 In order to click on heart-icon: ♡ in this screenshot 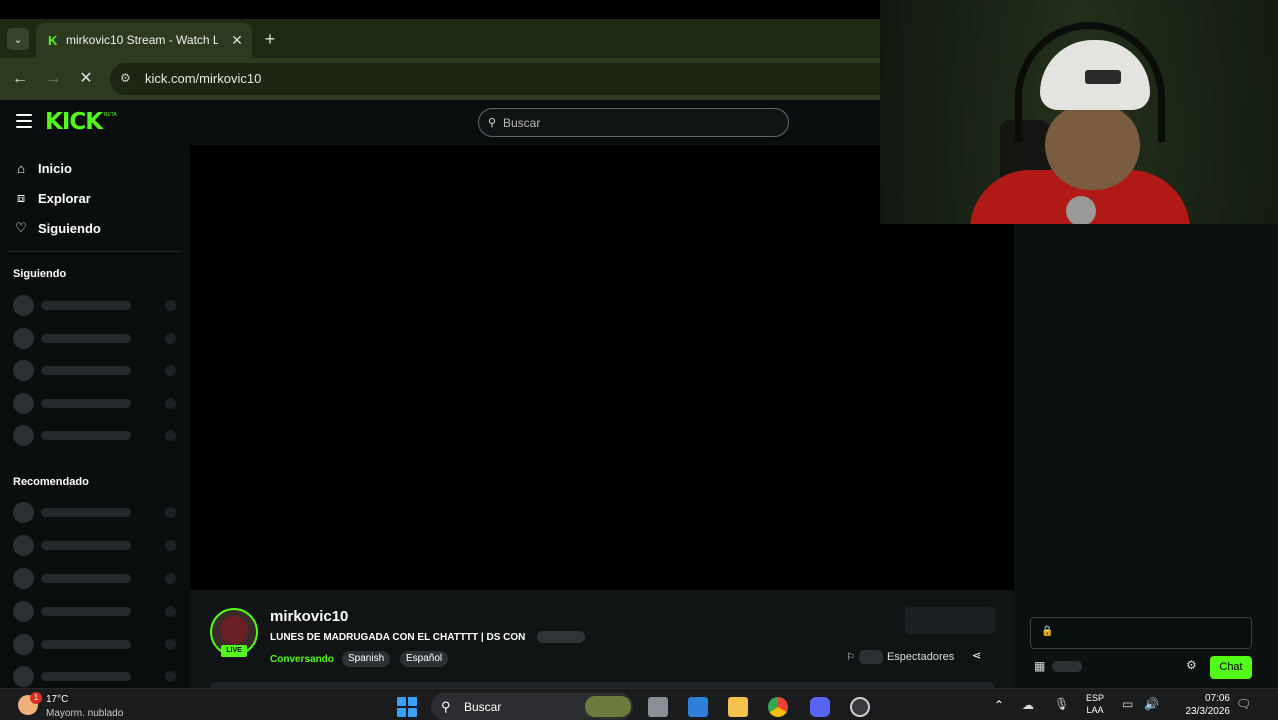, I will do `click(21, 227)`.